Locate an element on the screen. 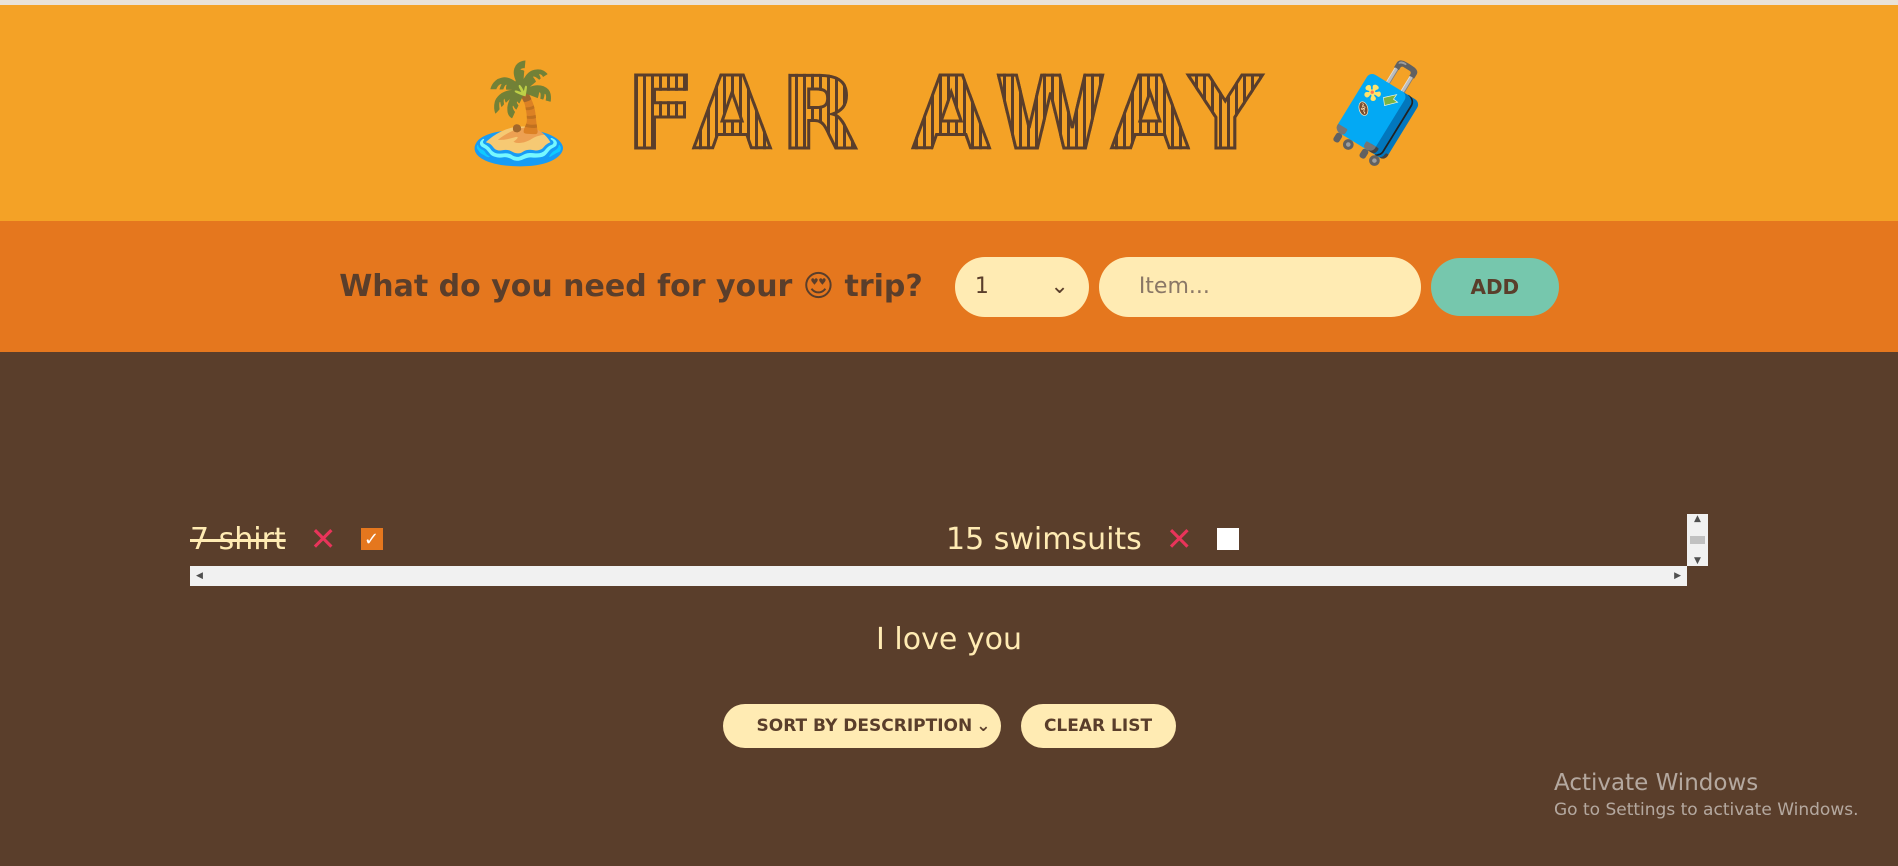 Image resolution: width=1898 pixels, height=866 pixels. quantity-value: 1 is located at coordinates (981, 286).